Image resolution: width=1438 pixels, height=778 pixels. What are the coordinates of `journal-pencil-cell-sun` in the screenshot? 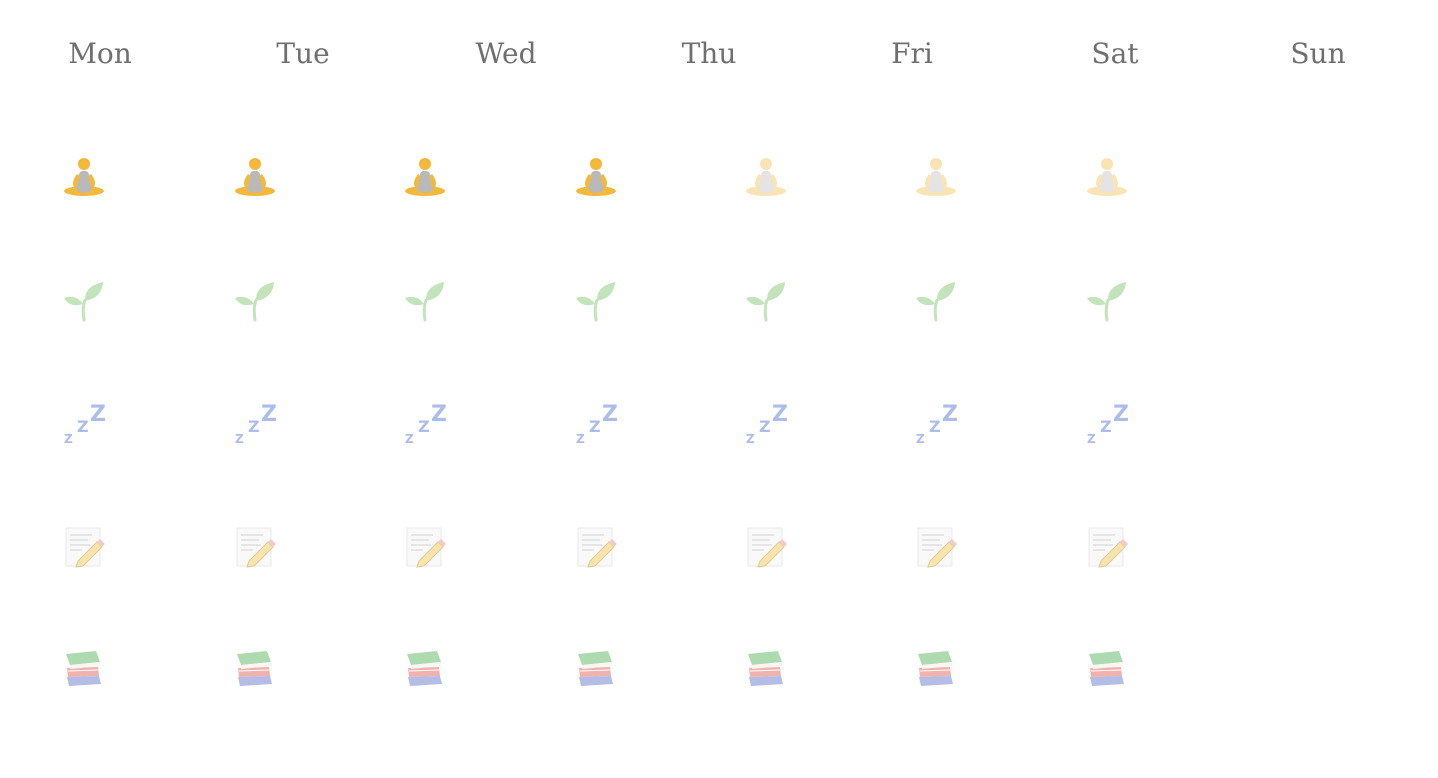 It's located at (1107, 547).